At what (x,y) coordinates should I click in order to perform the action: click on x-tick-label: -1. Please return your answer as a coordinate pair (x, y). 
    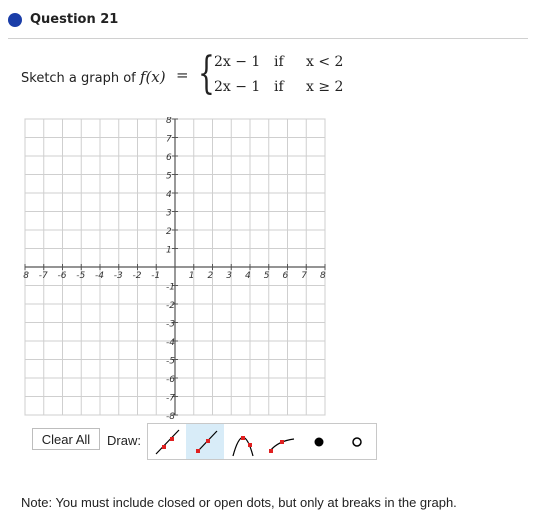
    Looking at the image, I should click on (155, 276).